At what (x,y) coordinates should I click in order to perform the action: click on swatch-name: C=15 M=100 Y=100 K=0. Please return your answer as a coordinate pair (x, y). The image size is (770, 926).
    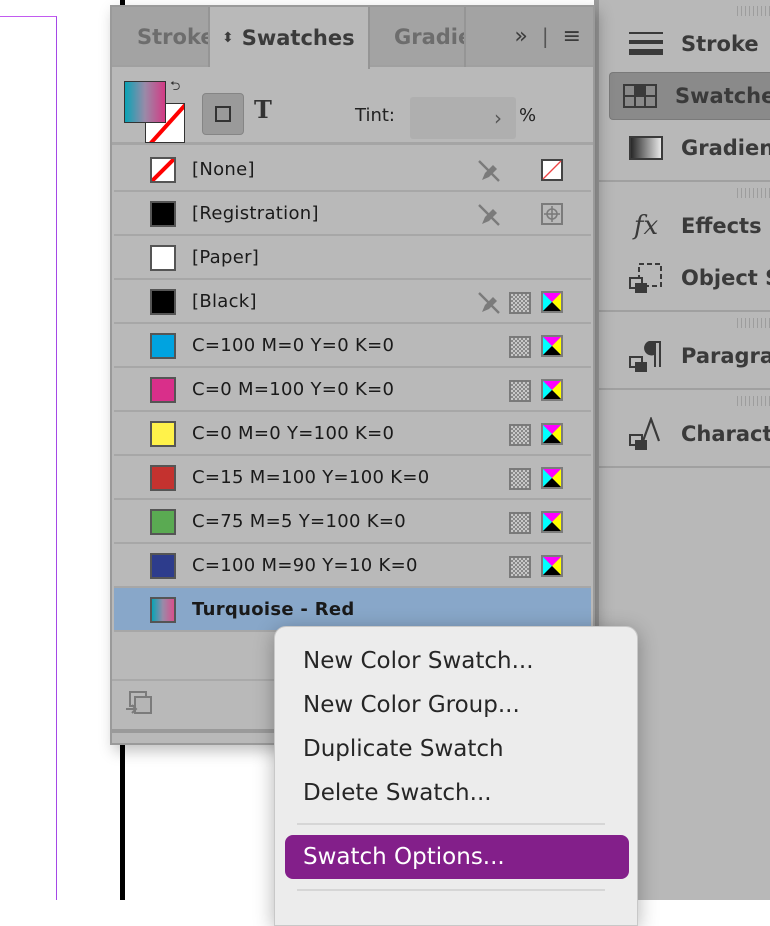
    Looking at the image, I should click on (311, 477).